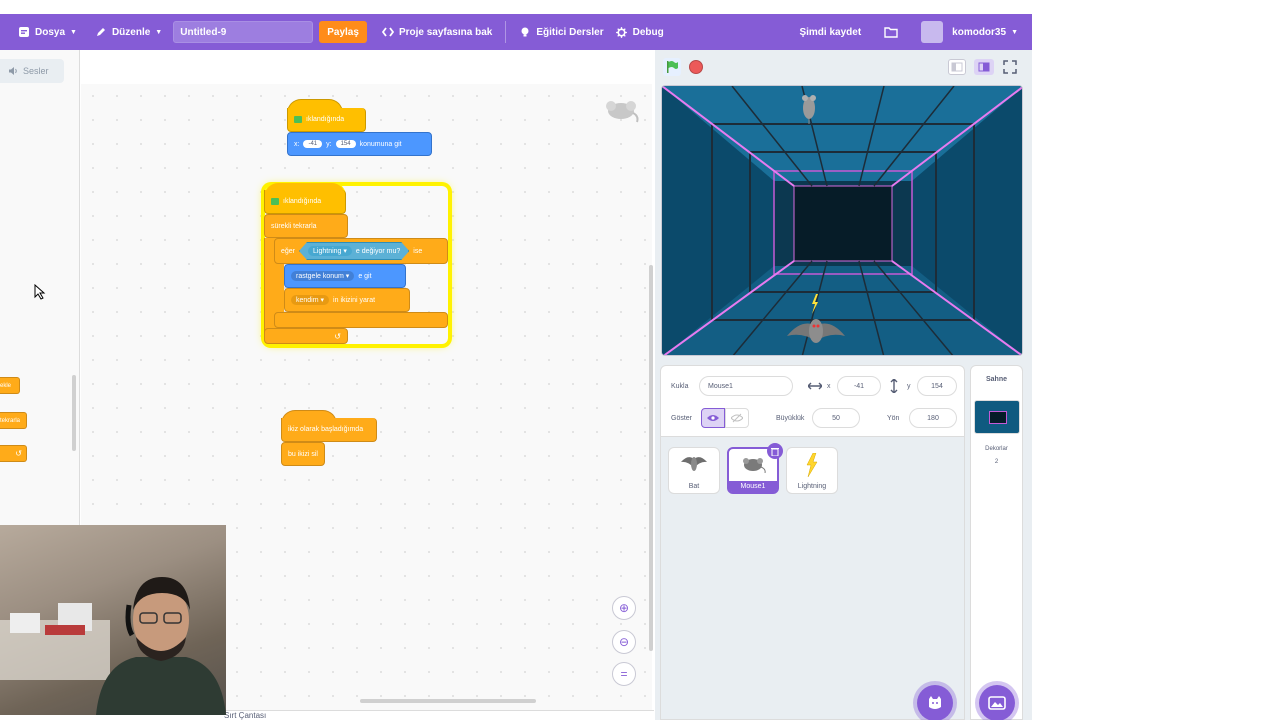 The height and width of the screenshot is (720, 1280). I want to click on trash-icon, so click(775, 451).